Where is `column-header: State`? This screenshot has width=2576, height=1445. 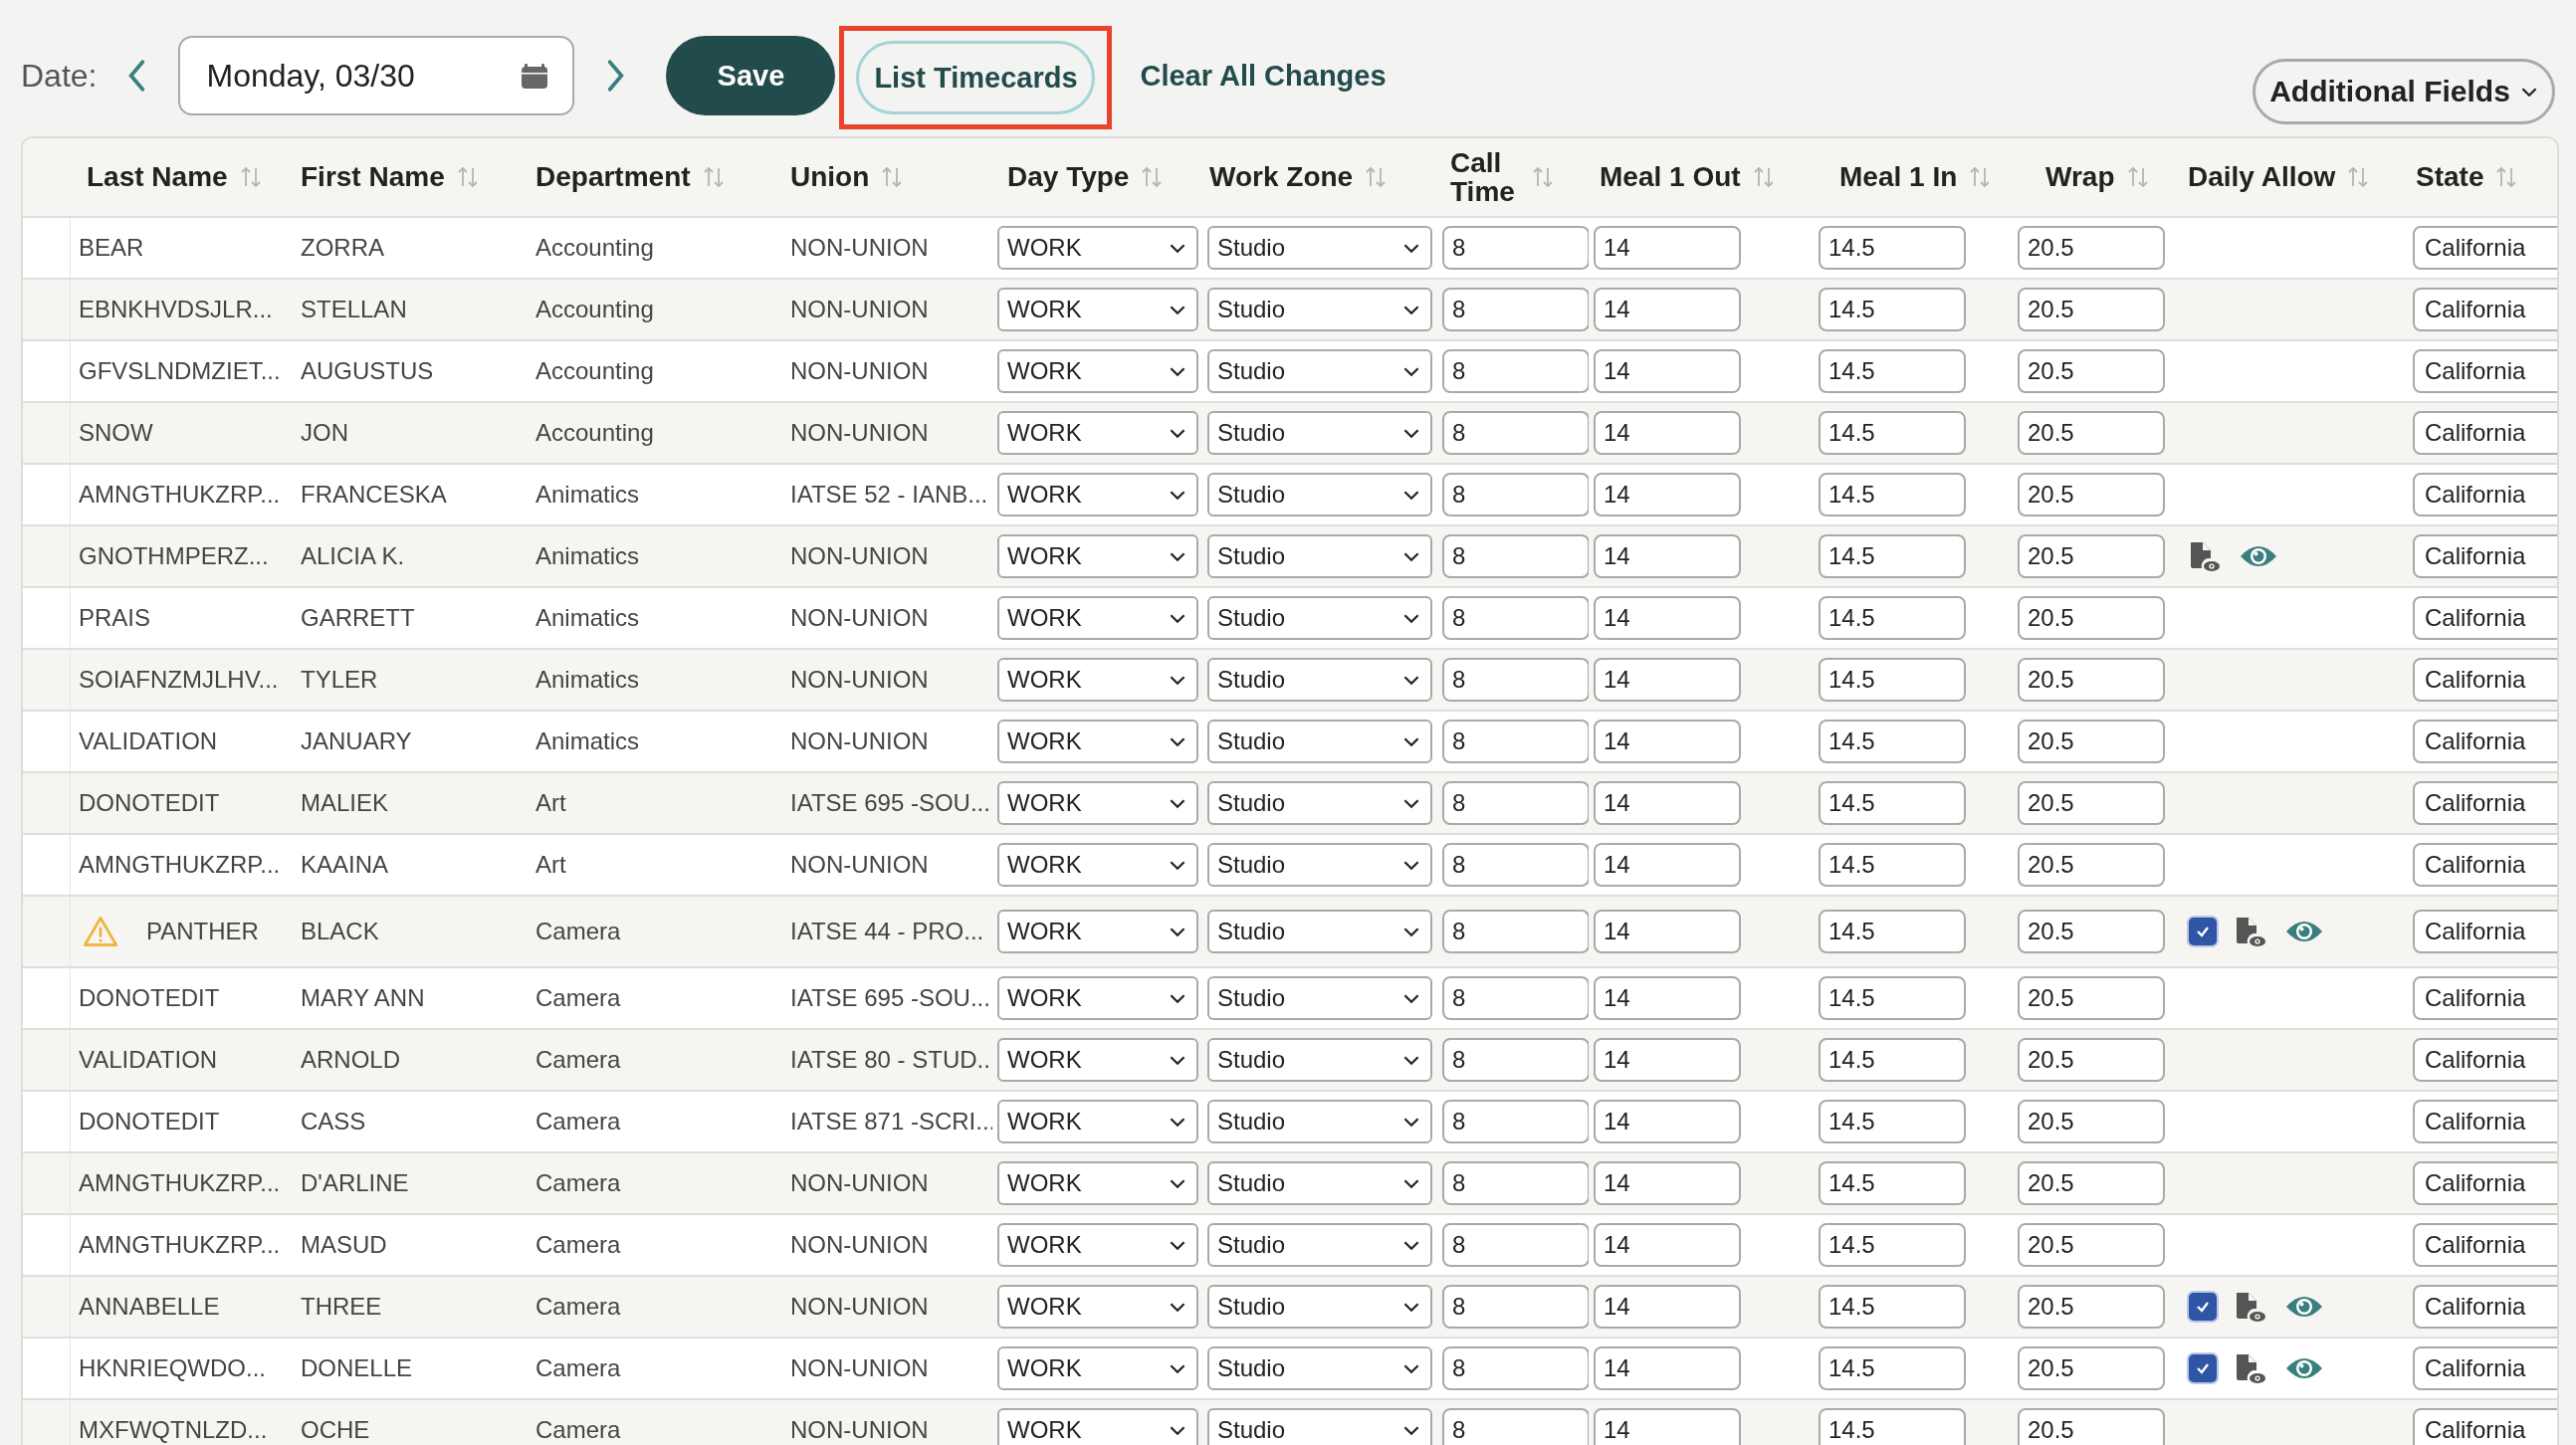 column-header: State is located at coordinates (2450, 177).